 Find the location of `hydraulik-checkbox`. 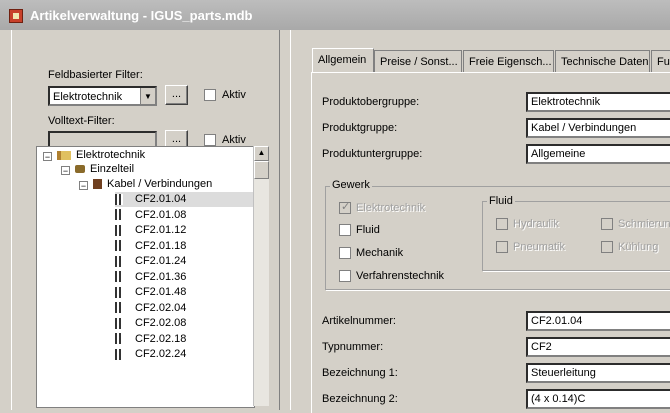

hydraulik-checkbox is located at coordinates (502, 224).